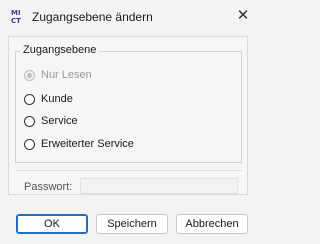 The height and width of the screenshot is (244, 320). Describe the element at coordinates (66, 75) in the screenshot. I see `radio-read-only-label: Nur Lesen` at that location.